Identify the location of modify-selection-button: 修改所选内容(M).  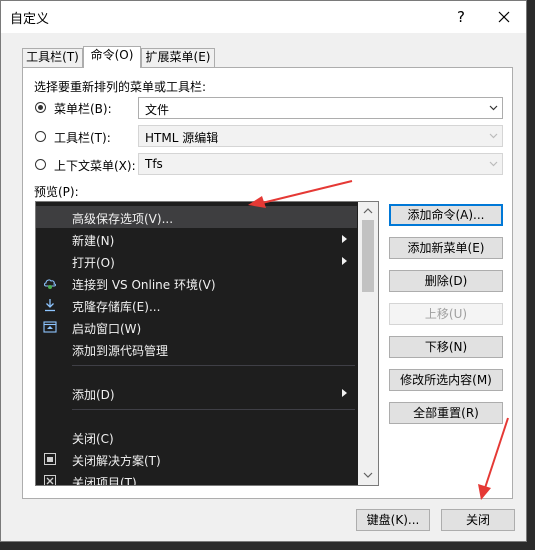
(446, 380).